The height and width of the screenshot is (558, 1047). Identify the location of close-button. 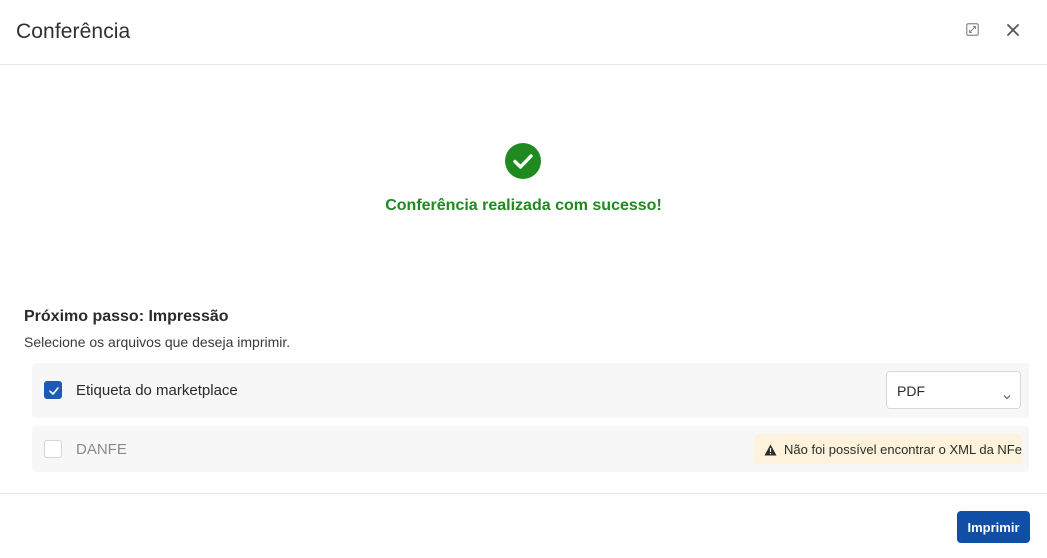
(1013, 32).